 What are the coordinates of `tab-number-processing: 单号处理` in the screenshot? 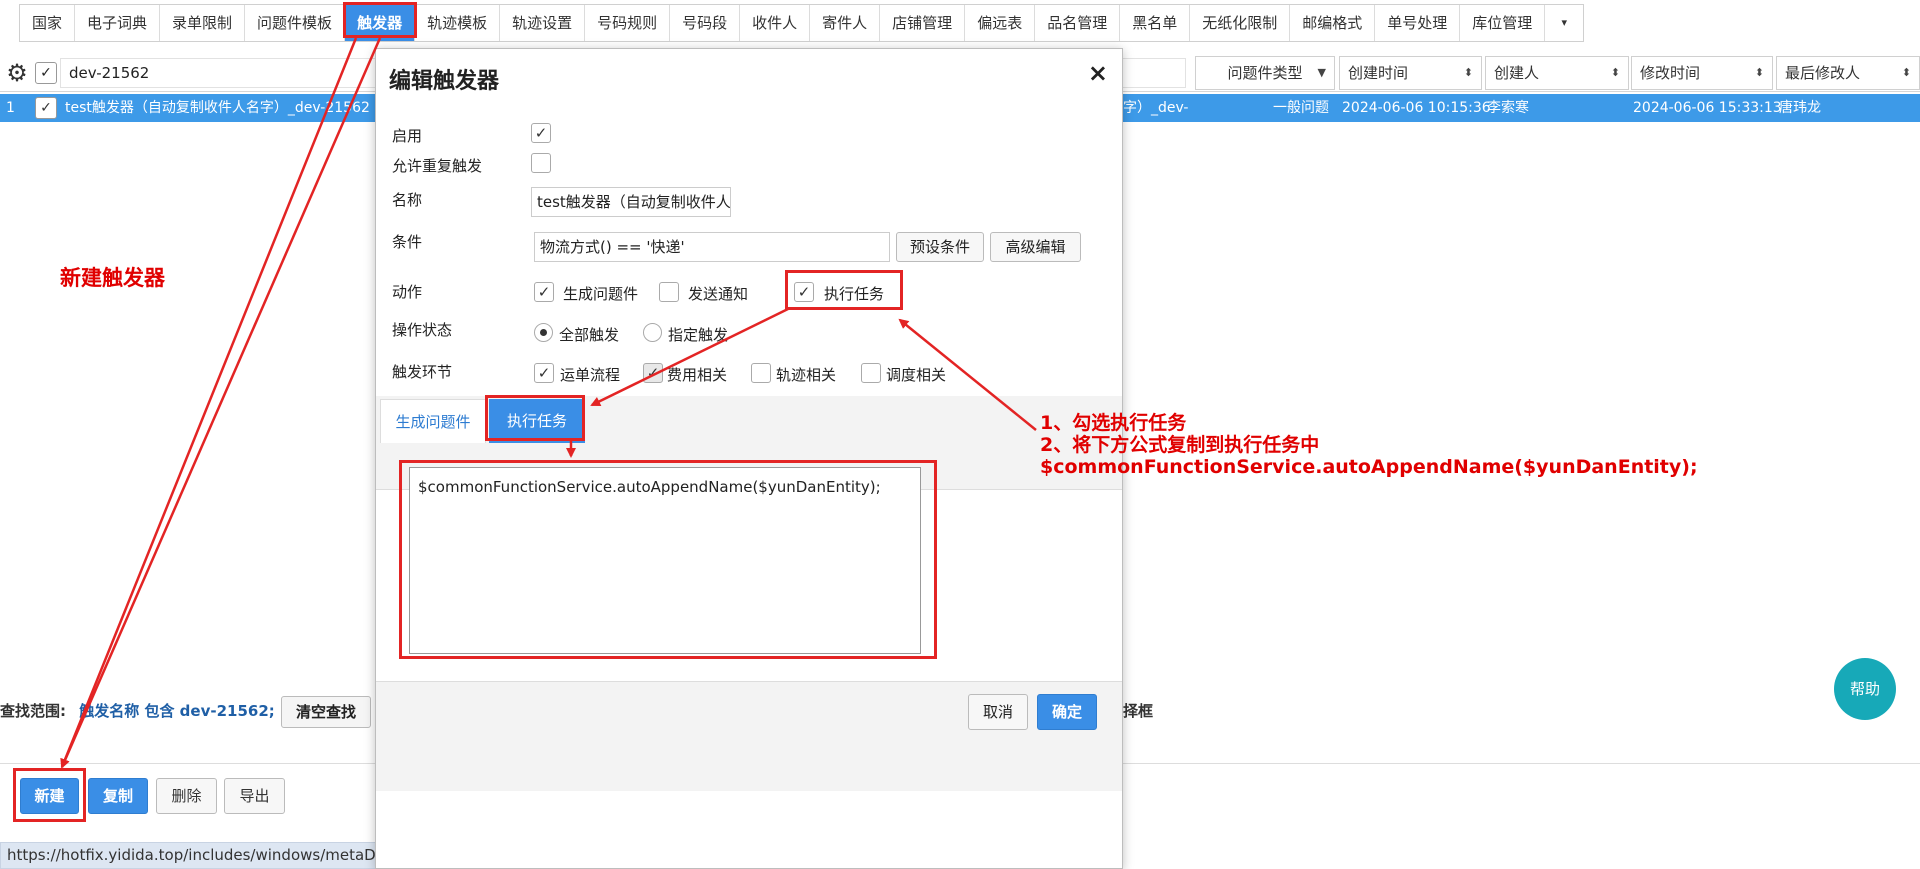 It's located at (1418, 23).